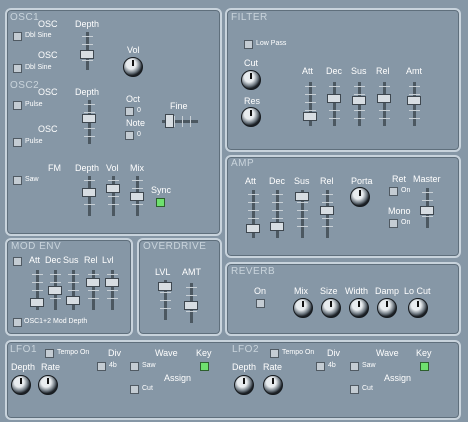  What do you see at coordinates (359, 308) in the screenshot?
I see `reverb-width-knob` at bounding box center [359, 308].